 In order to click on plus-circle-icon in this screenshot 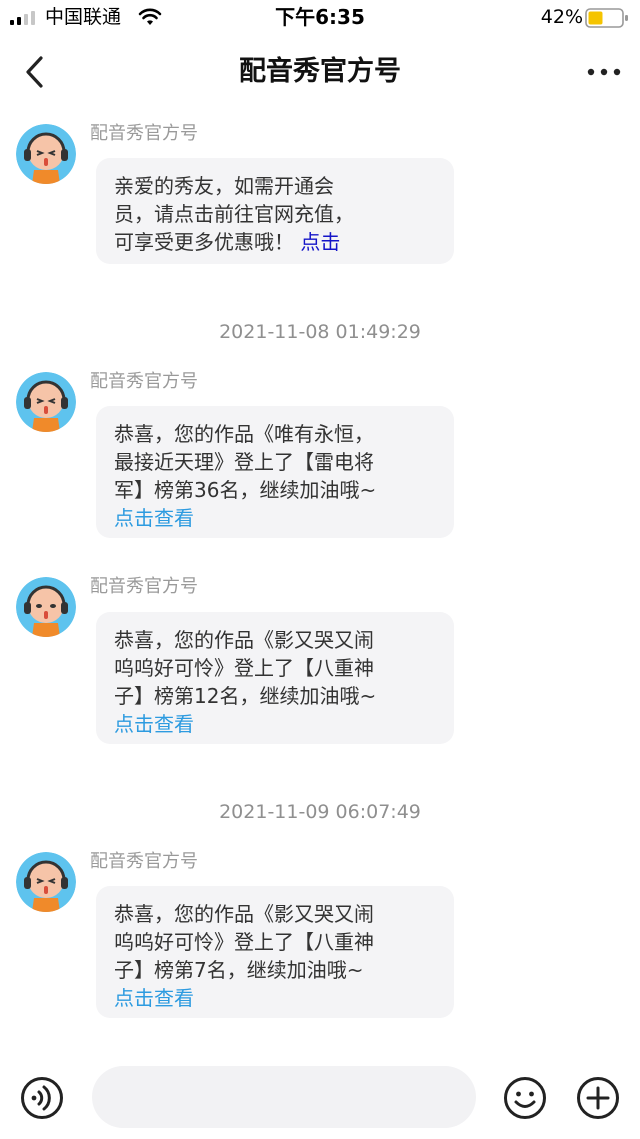, I will do `click(598, 1098)`.